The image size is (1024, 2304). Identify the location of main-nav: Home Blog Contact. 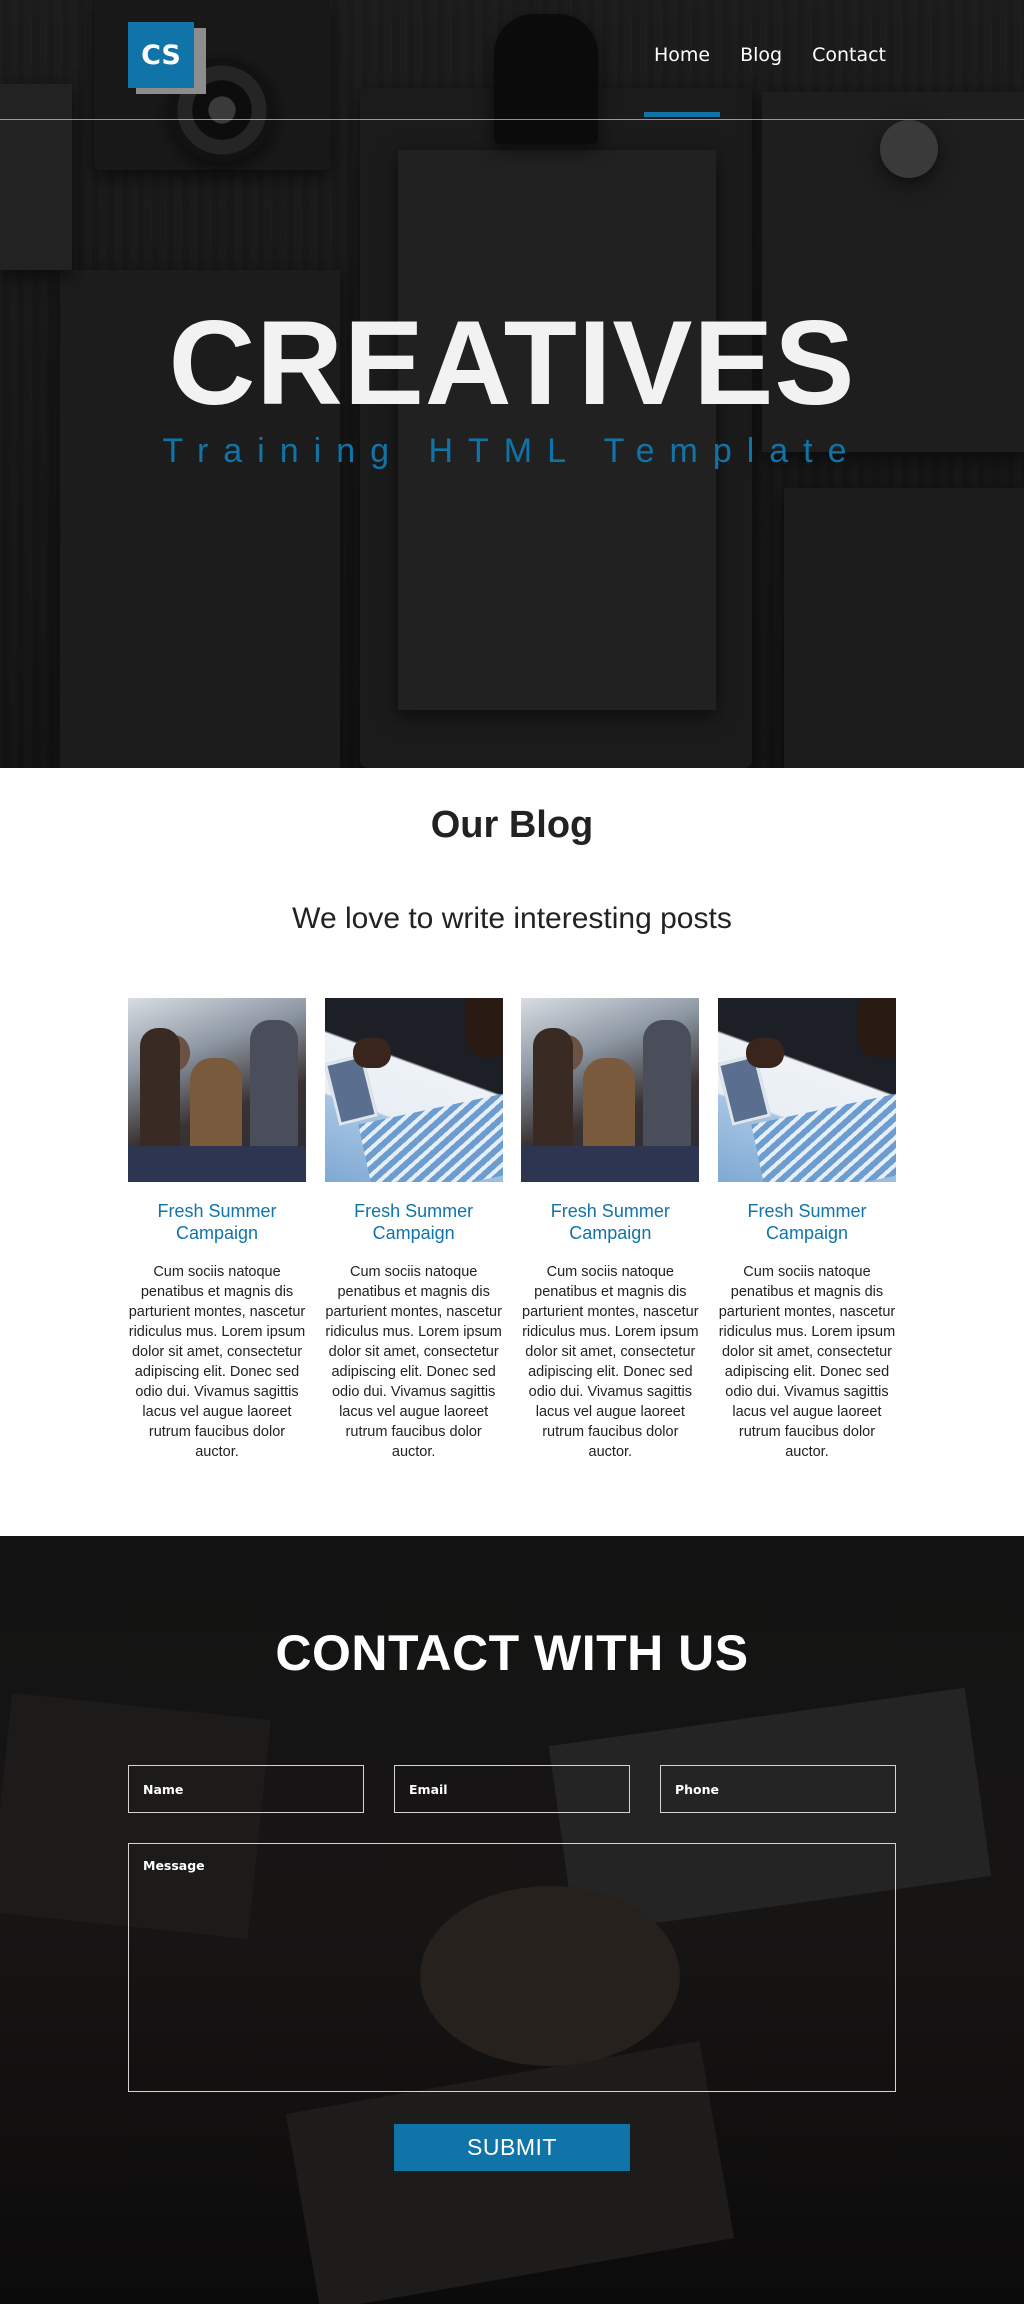
(755, 80).